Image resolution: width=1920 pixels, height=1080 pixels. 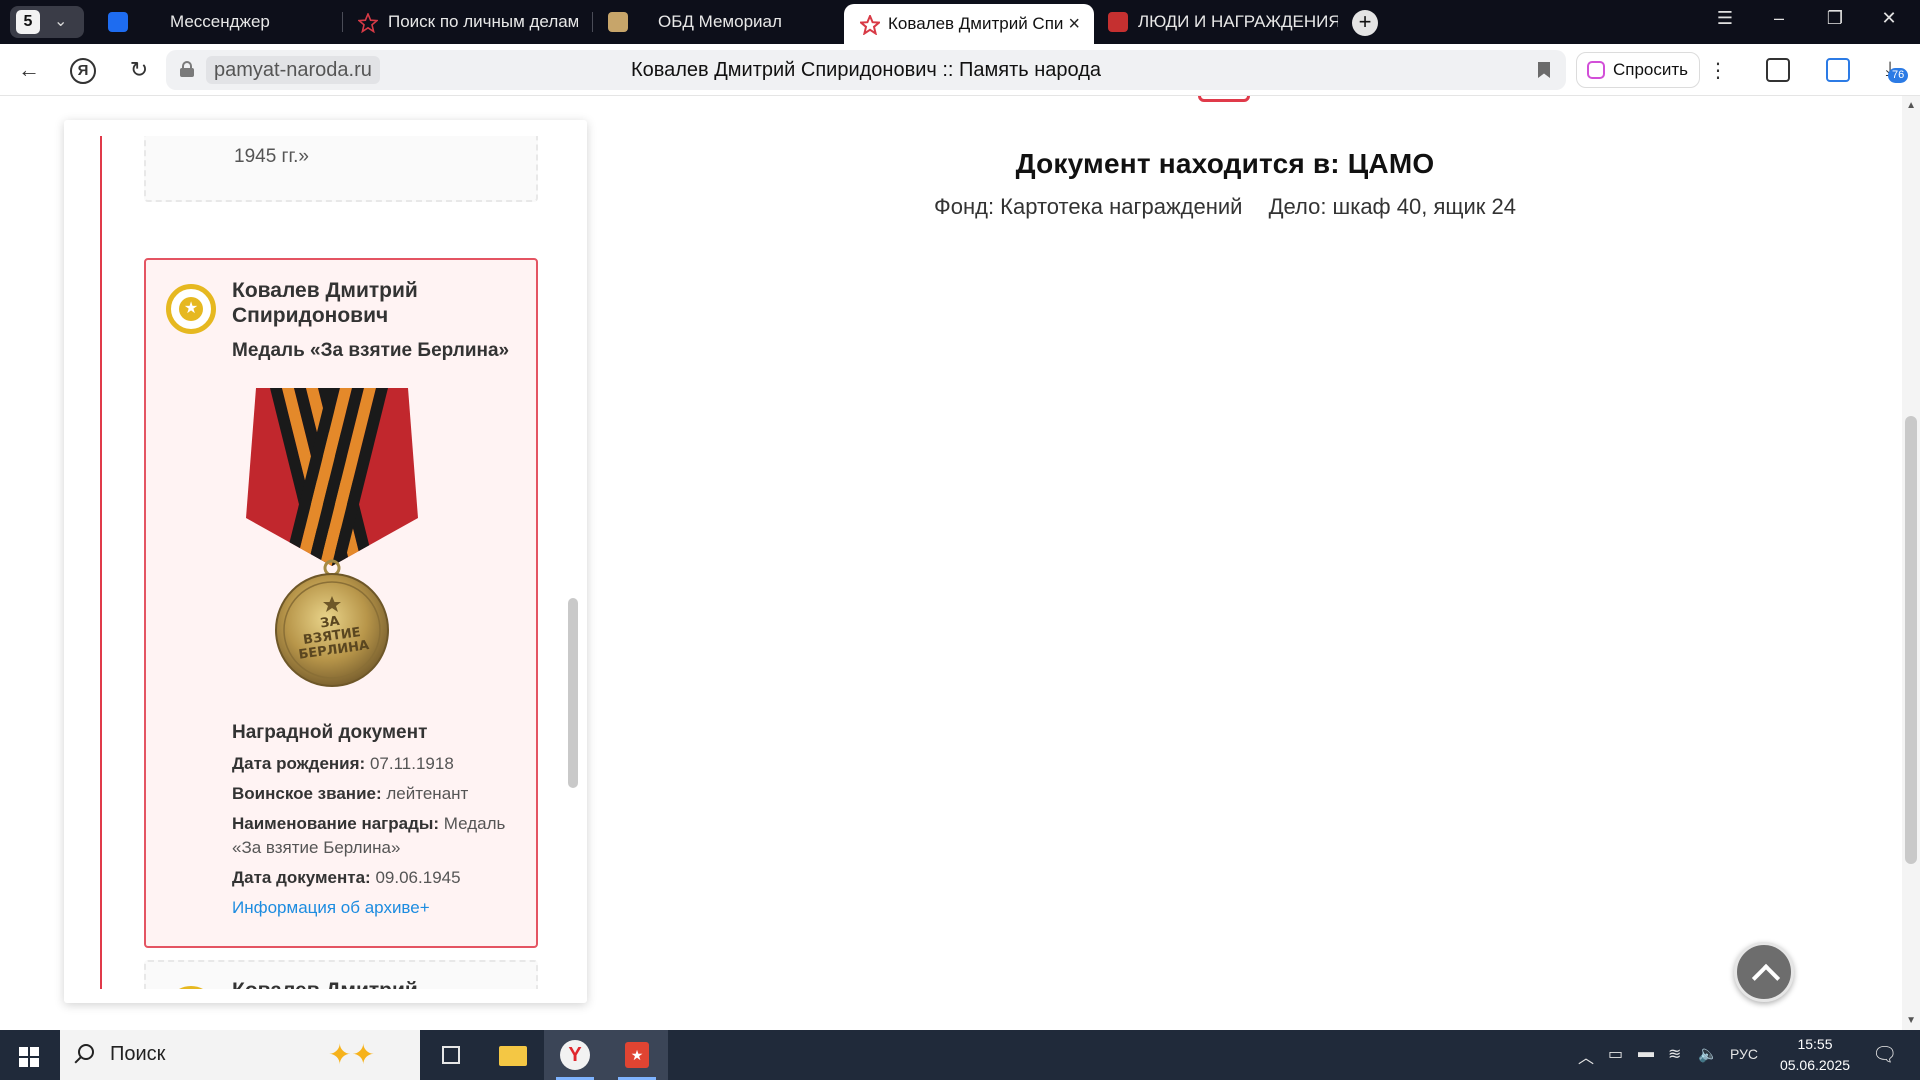 I want to click on page-scrollbar: ▲ ▼, so click(x=1911, y=563).